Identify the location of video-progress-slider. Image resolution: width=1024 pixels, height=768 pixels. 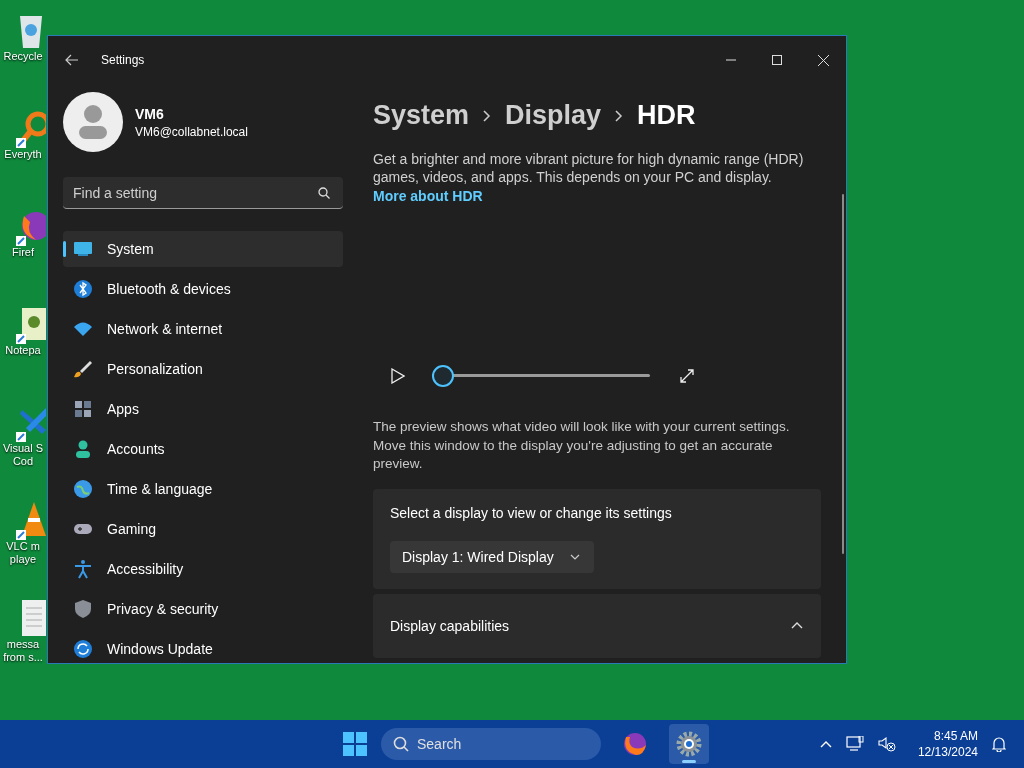
(541, 376).